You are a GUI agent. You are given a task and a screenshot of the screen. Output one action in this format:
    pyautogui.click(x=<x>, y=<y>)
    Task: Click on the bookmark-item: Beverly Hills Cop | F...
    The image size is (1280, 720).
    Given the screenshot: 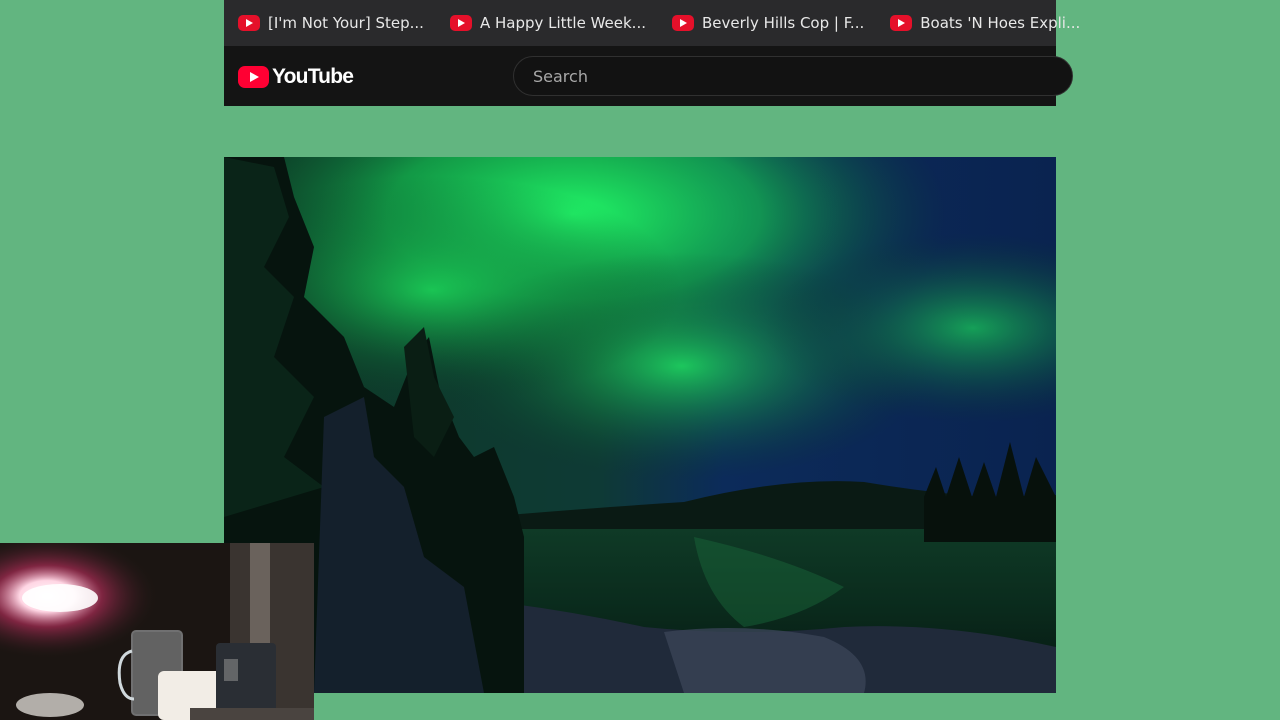 What is the action you would take?
    pyautogui.click(x=768, y=23)
    